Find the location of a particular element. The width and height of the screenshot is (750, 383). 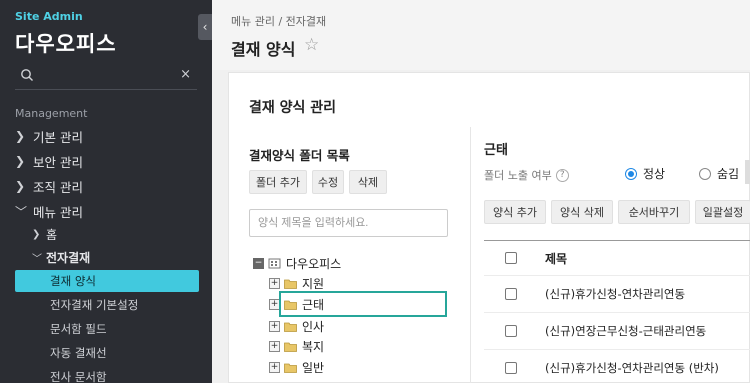

radio-label: 숨김 is located at coordinates (728, 174).